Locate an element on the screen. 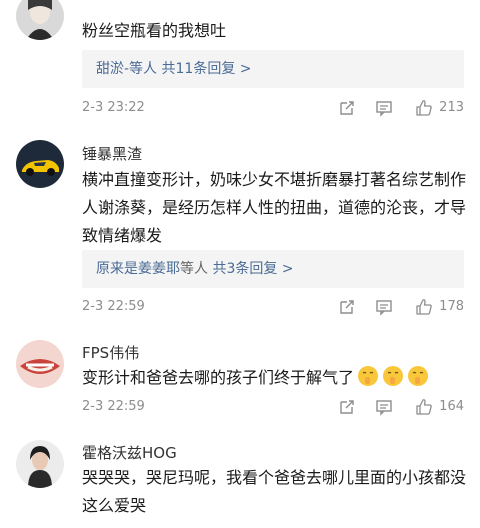 The image size is (480, 528). reply-authors: 甜淤-等人 is located at coordinates (126, 69).